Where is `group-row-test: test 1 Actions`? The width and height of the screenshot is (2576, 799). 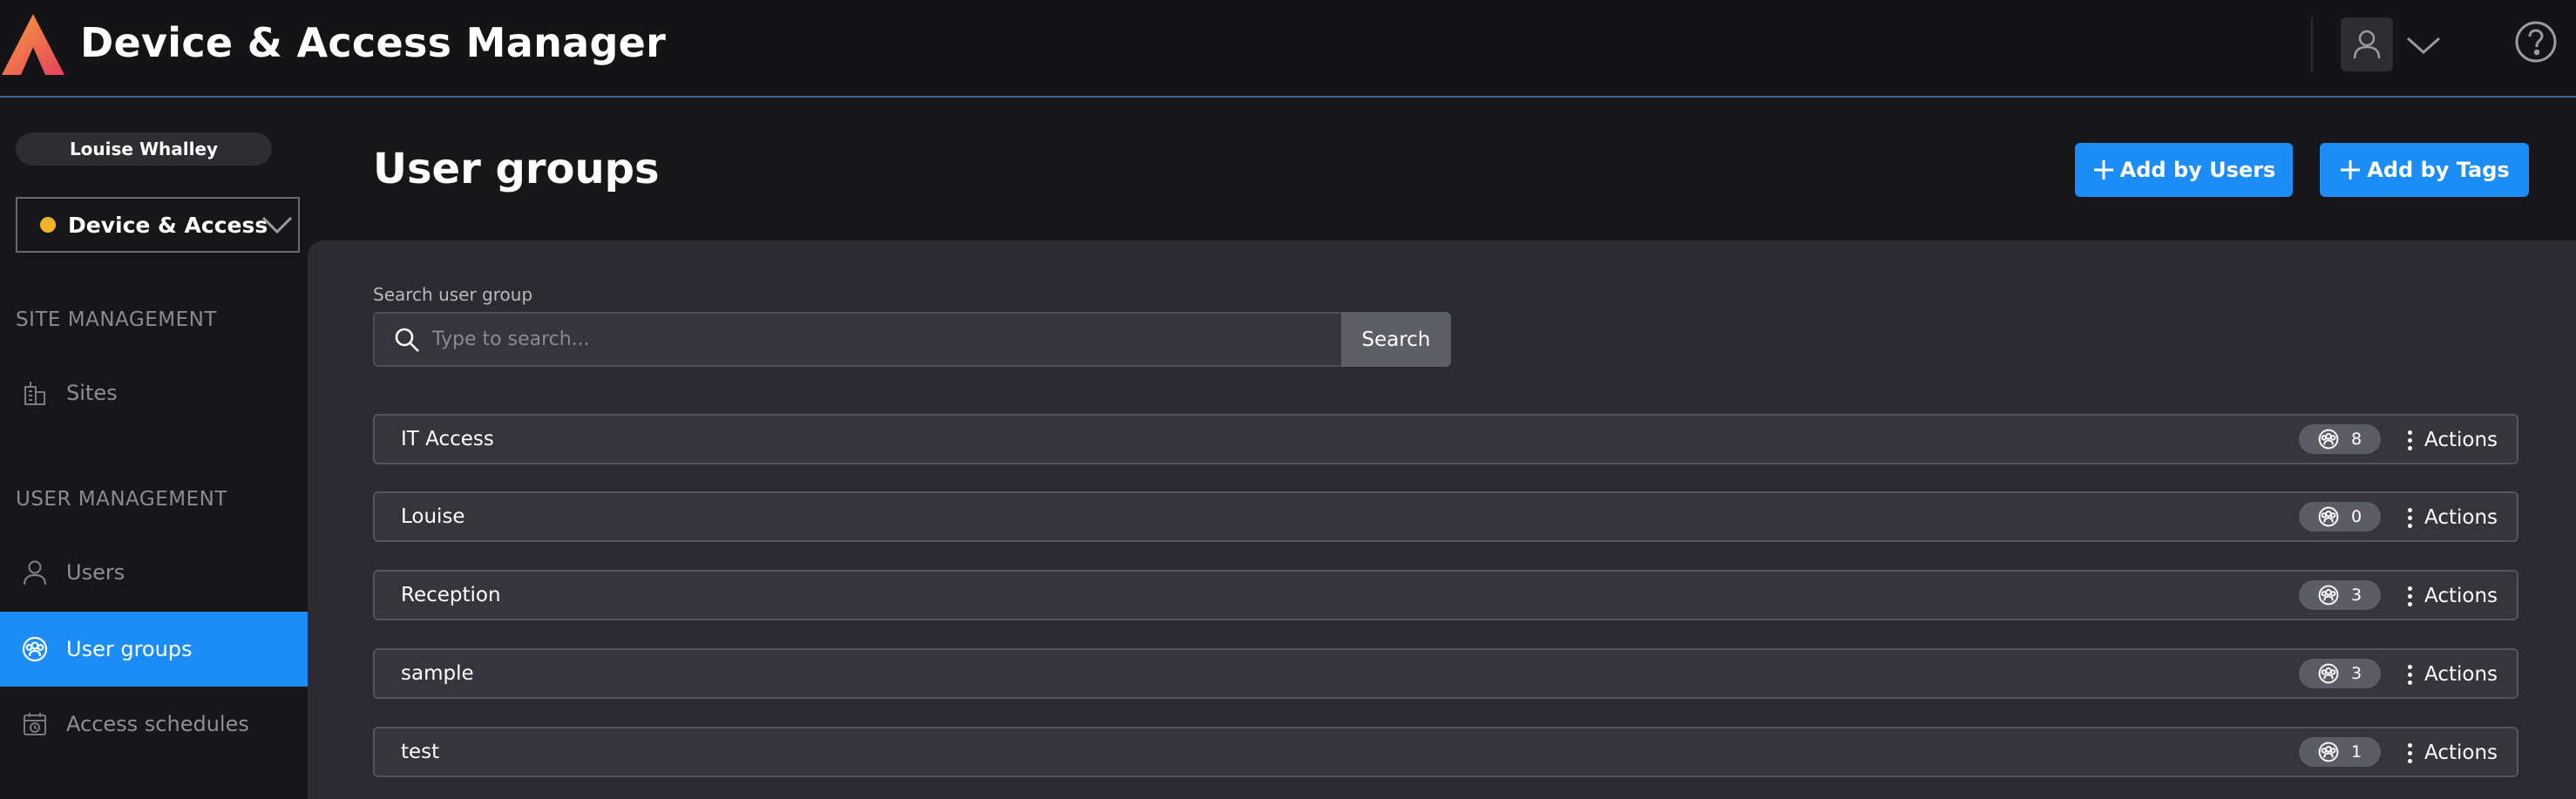 group-row-test: test 1 Actions is located at coordinates (1446, 752).